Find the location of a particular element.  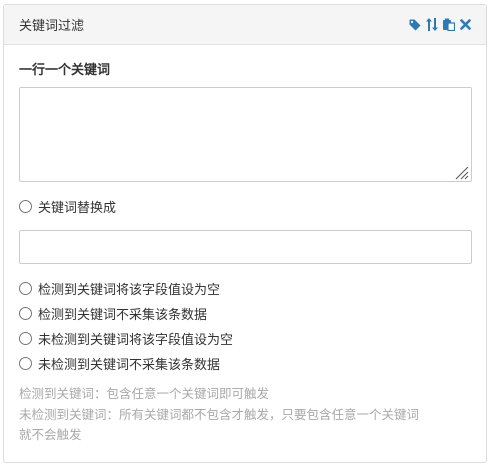

header-toolbar is located at coordinates (440, 25).